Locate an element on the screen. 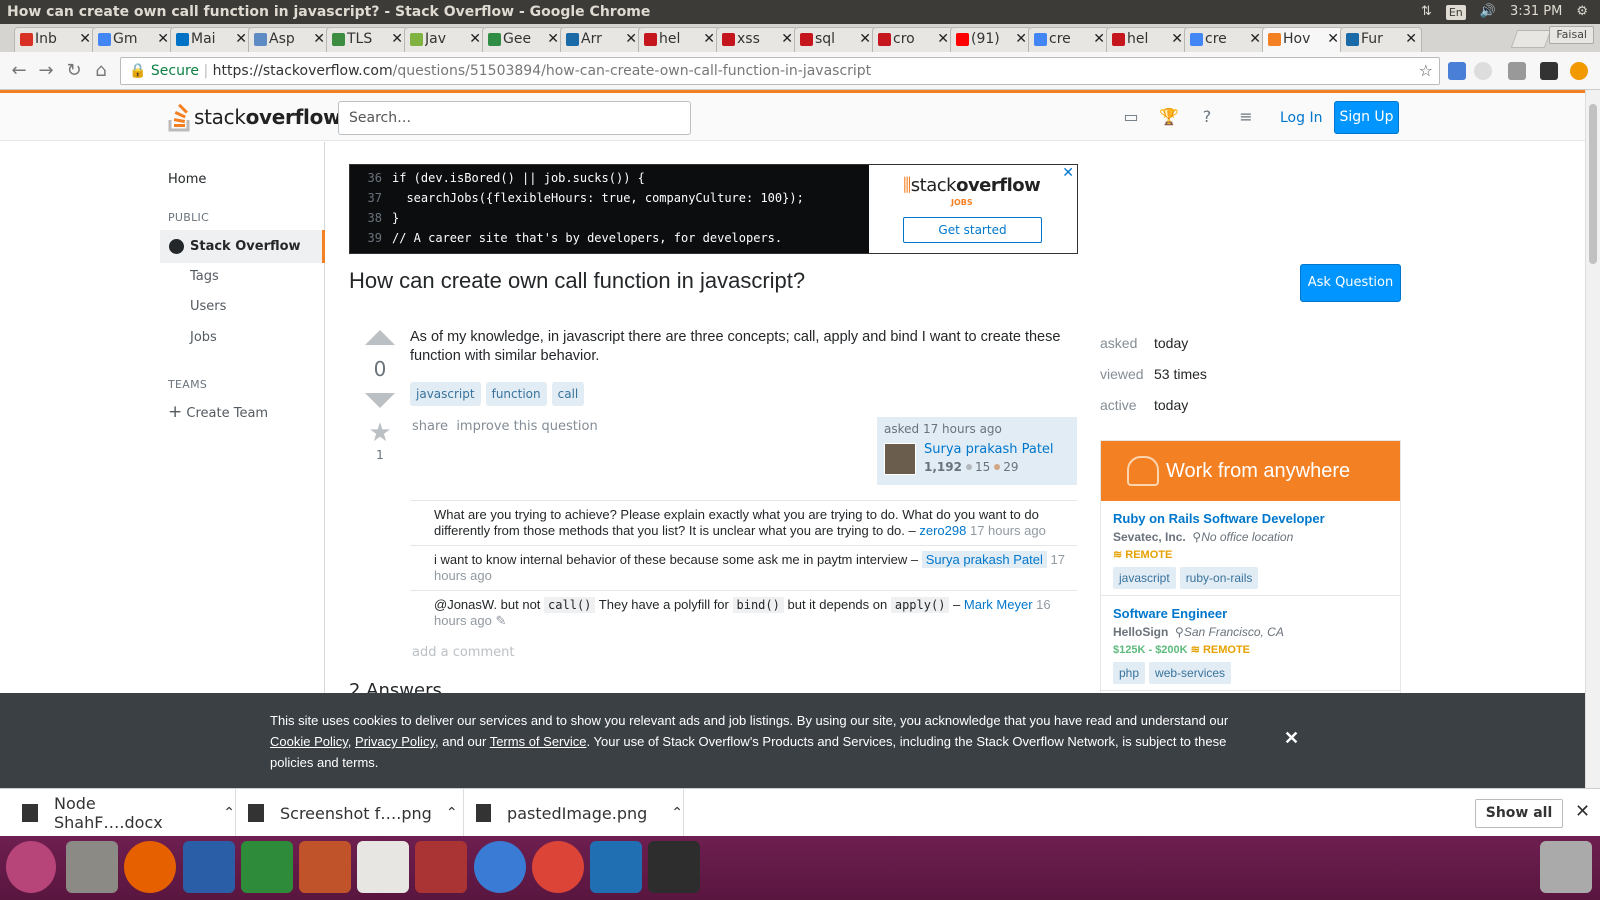  so-logo: stack overflow is located at coordinates (255, 117).